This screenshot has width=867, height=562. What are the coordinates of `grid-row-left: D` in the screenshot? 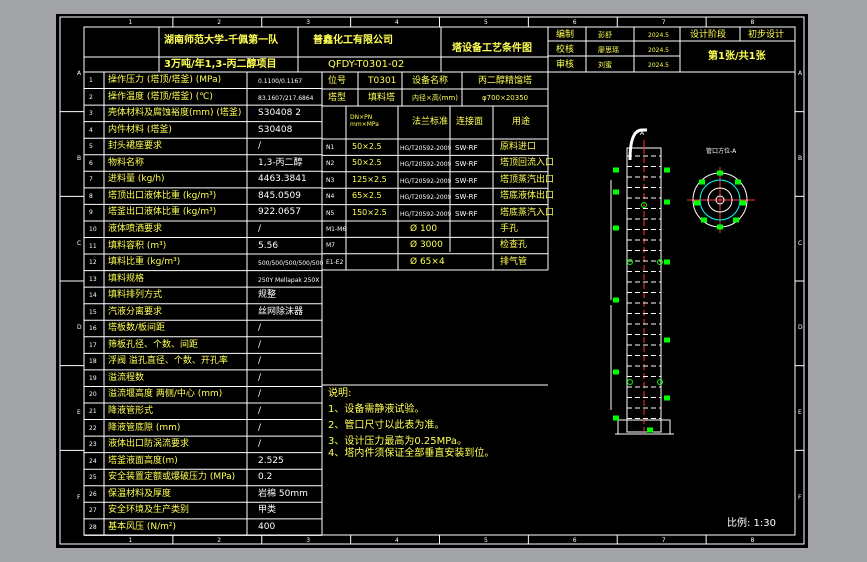 It's located at (79, 328).